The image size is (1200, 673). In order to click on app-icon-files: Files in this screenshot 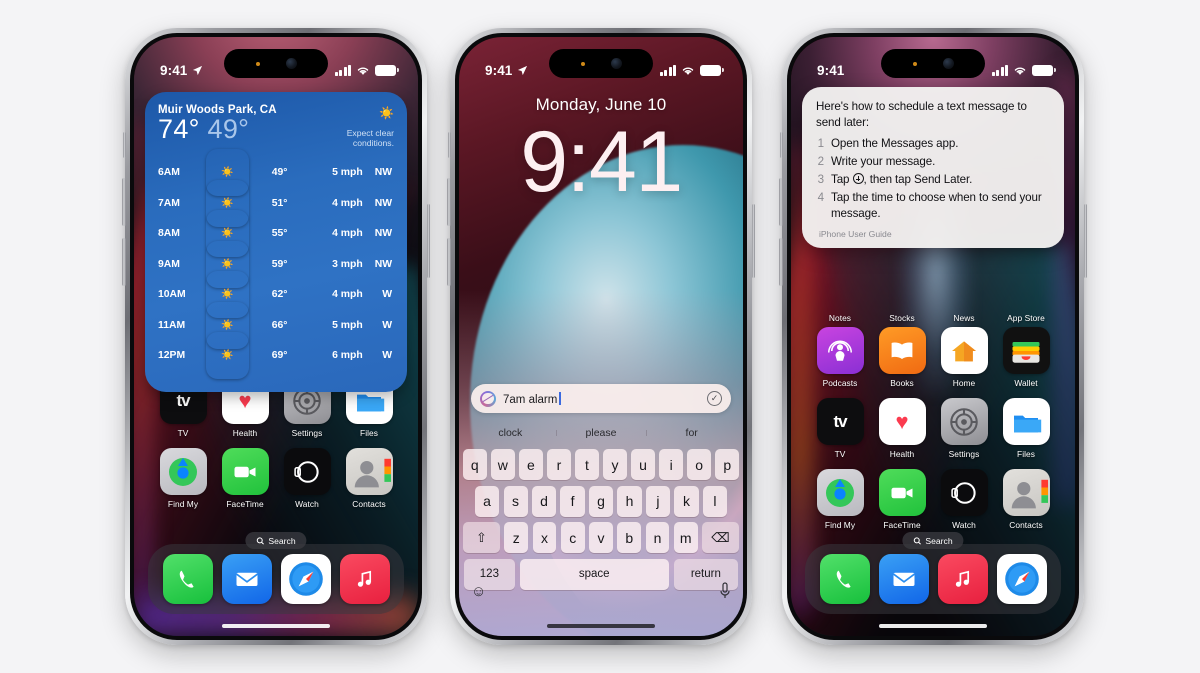, I will do `click(1026, 428)`.